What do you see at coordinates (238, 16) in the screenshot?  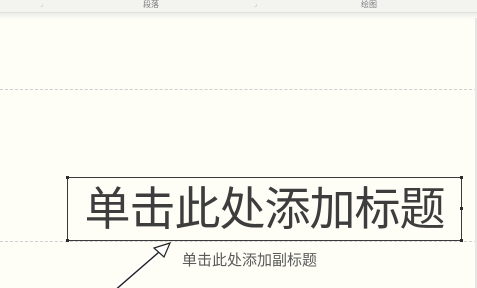 I see `ribbon-shadow` at bounding box center [238, 16].